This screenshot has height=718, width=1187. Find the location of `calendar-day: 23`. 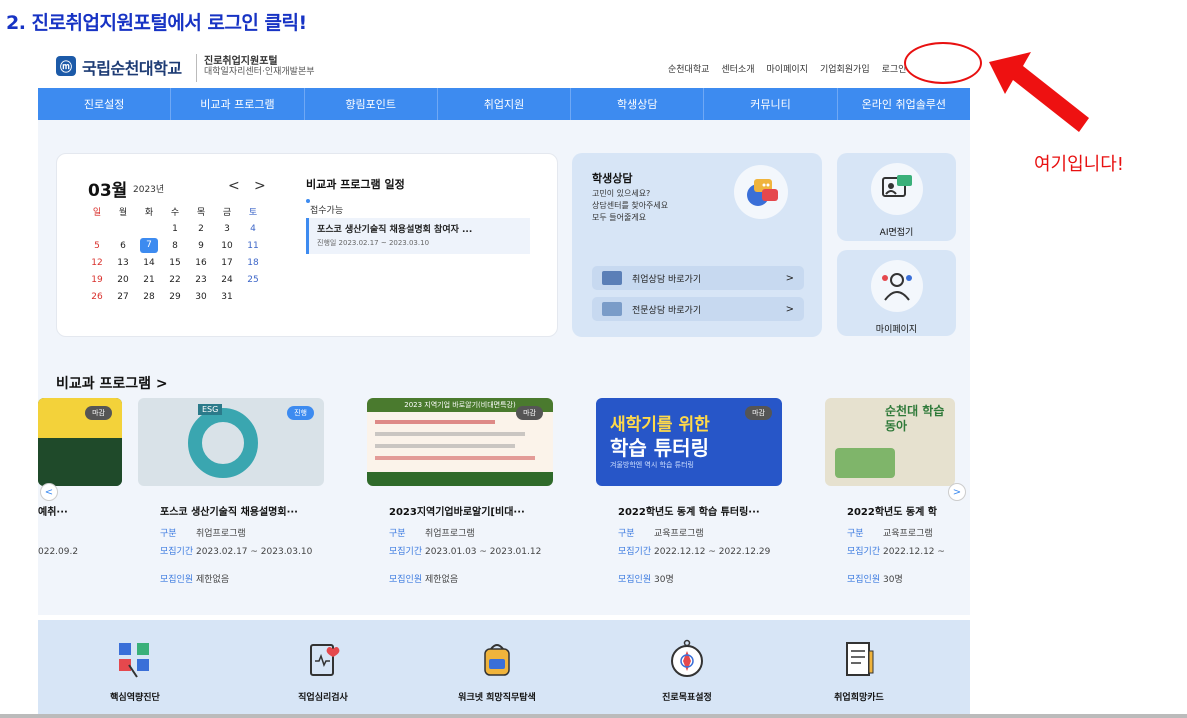

calendar-day: 23 is located at coordinates (201, 280).